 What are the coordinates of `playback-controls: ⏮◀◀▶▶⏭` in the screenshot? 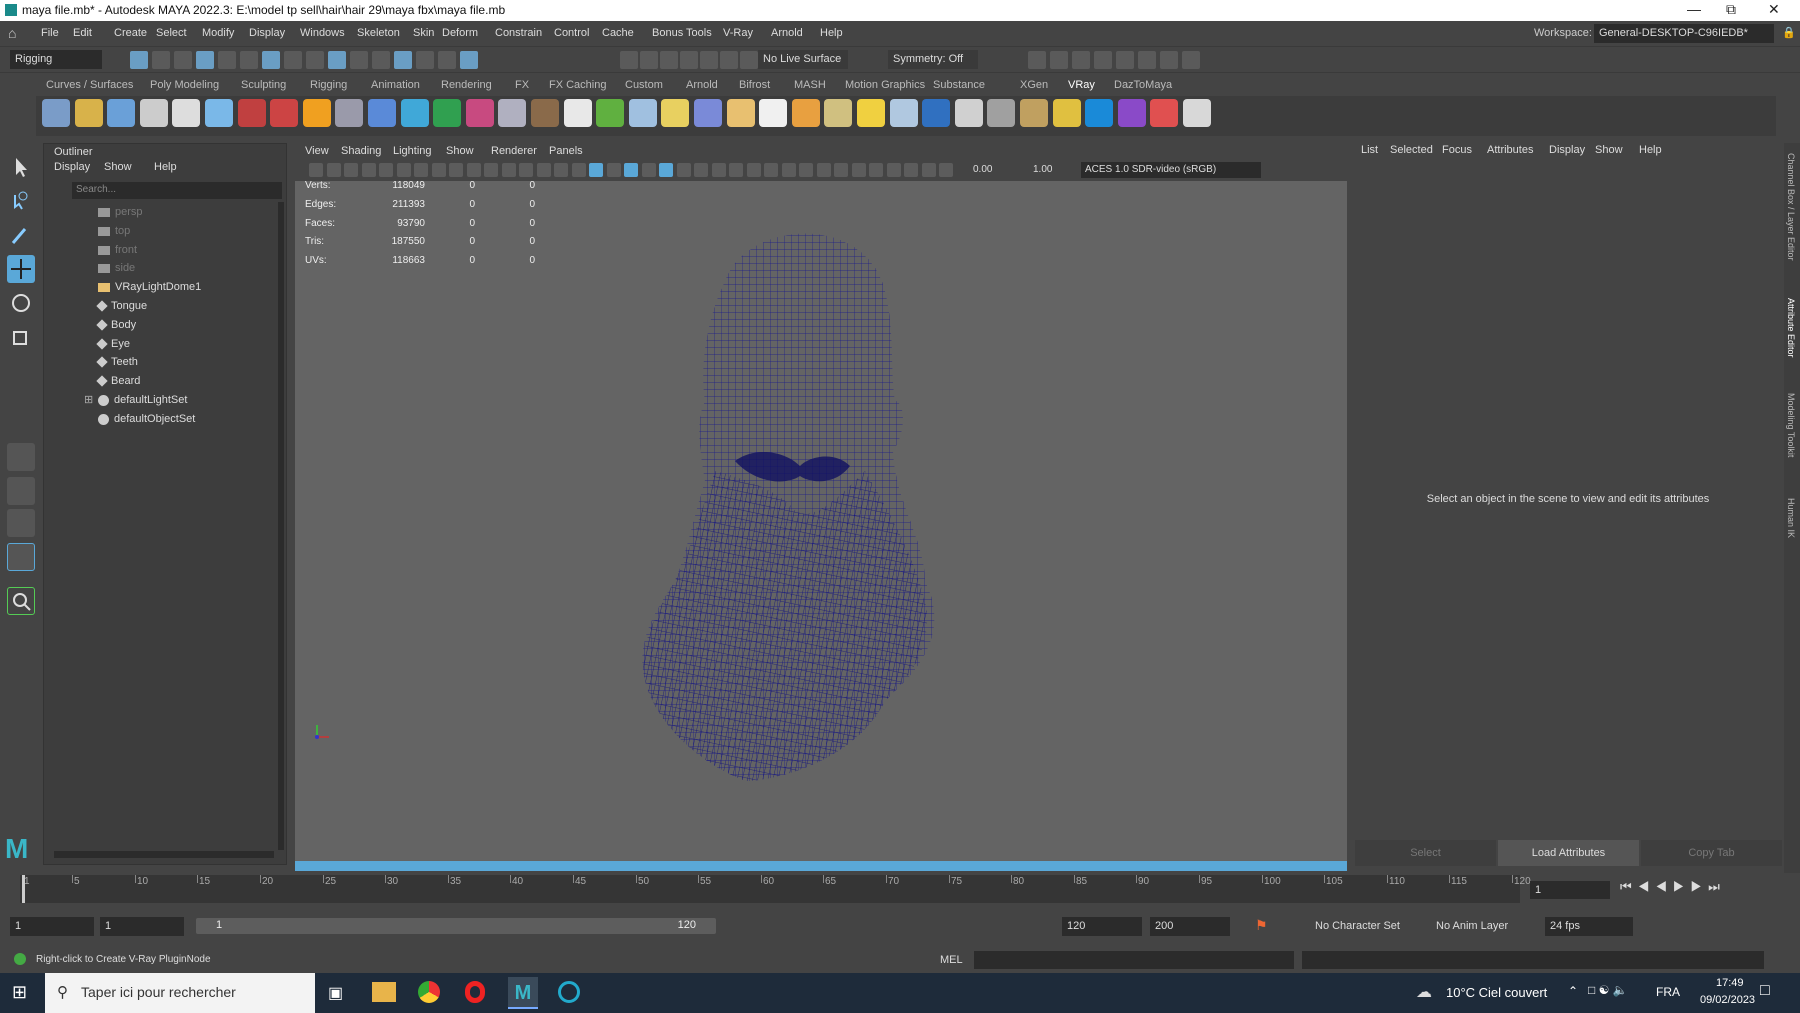 It's located at (1673, 887).